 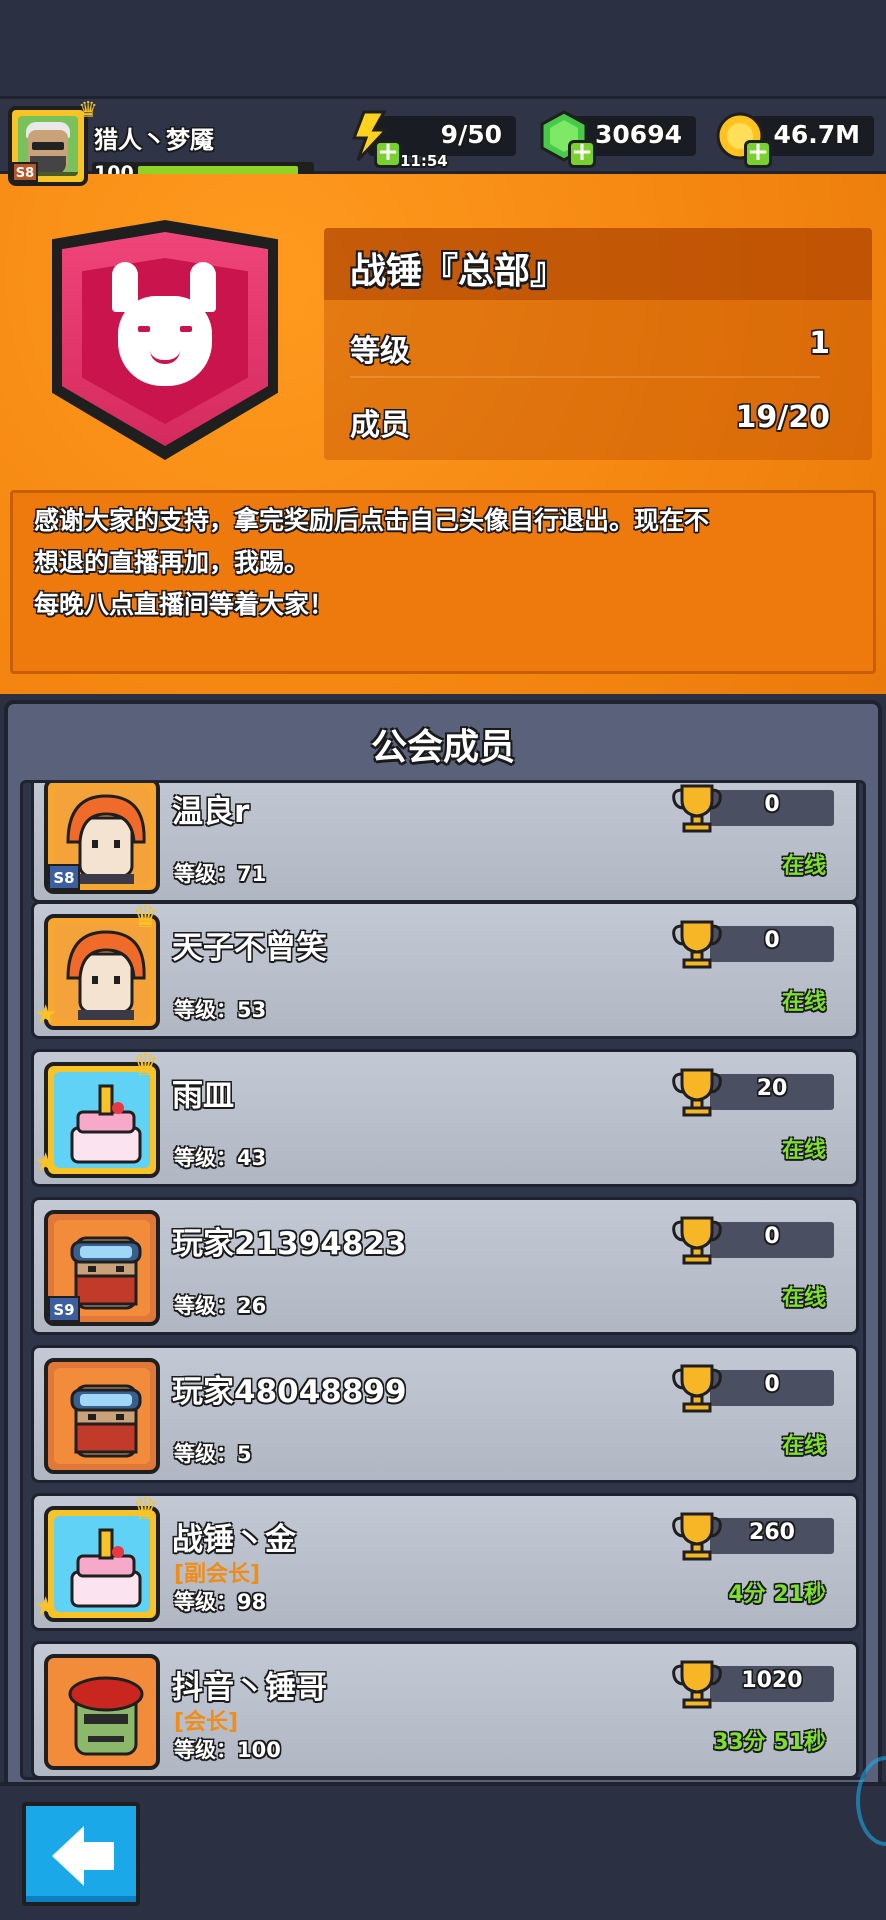 I want to click on member-card: 抖音丶锤哥 [会长] 等级：100 1020 33分 51秒, so click(x=445, y=1709).